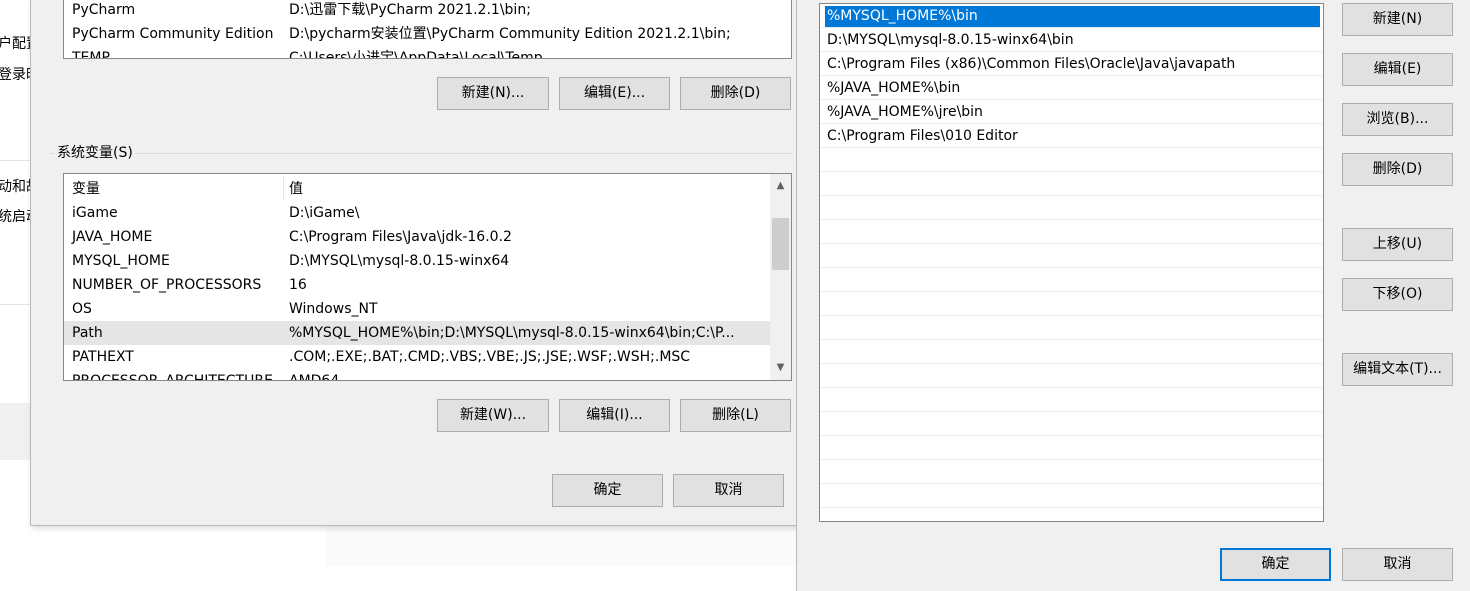 The image size is (1470, 591). Describe the element at coordinates (95, 213) in the screenshot. I see `variable-name: iGame` at that location.